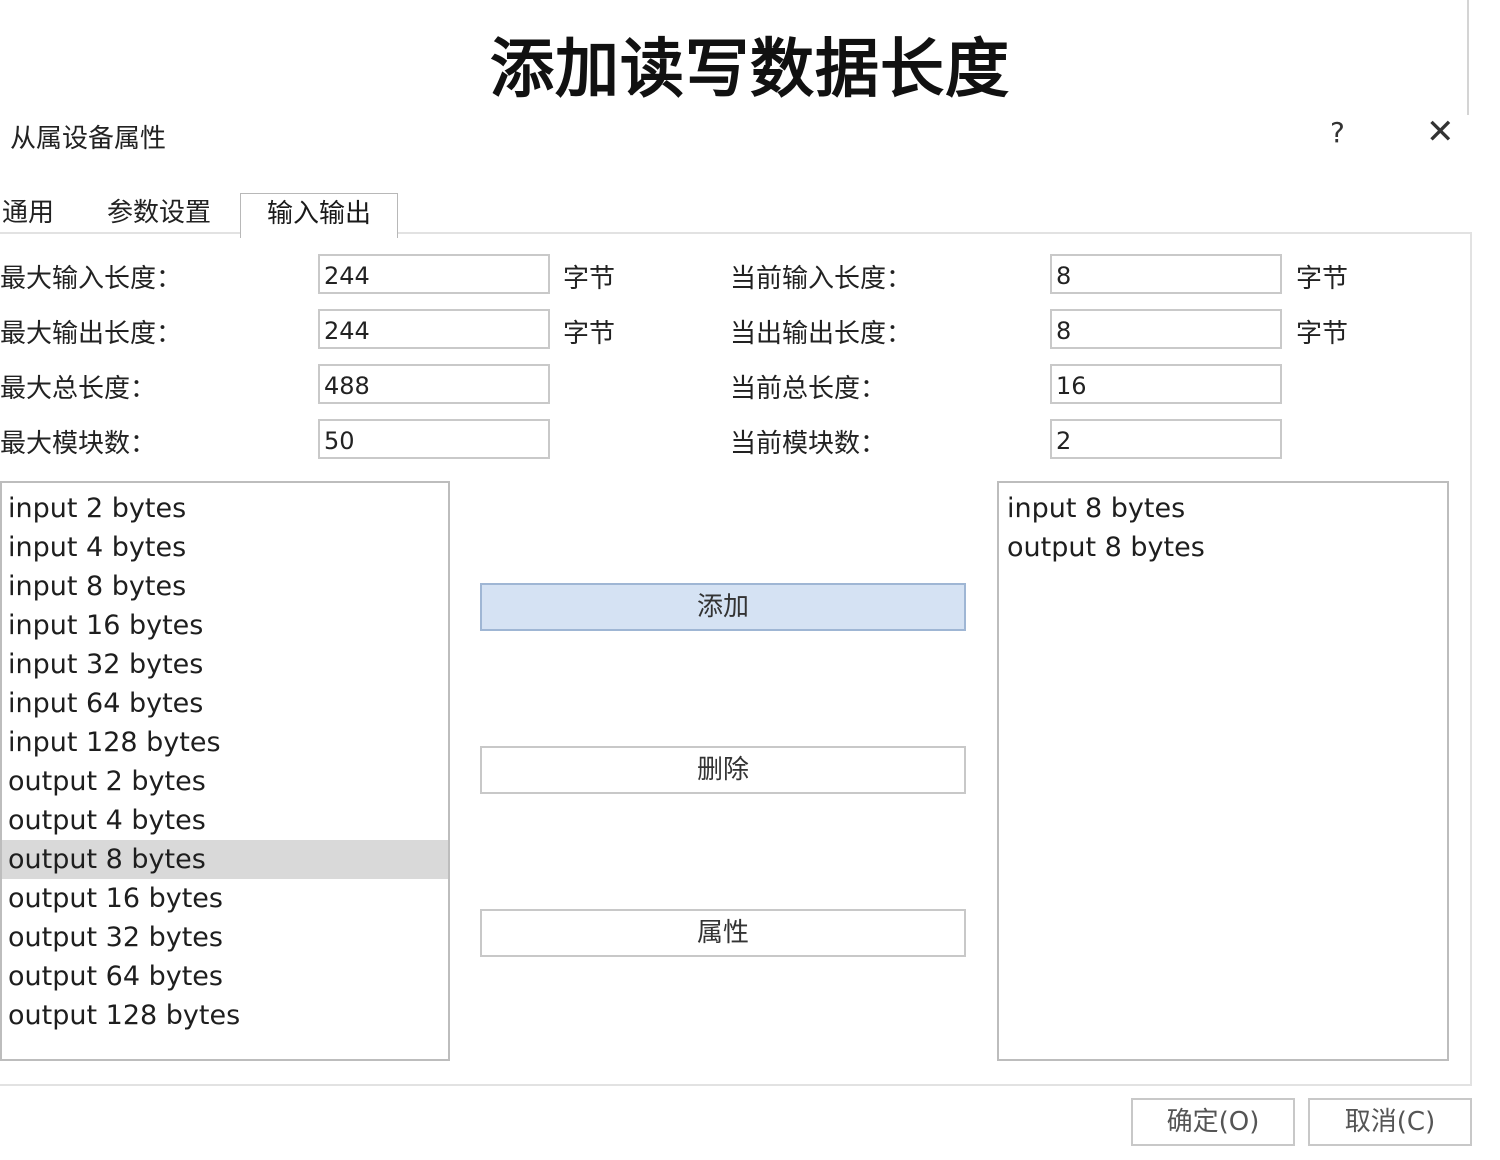  I want to click on max-input-length-field, so click(434, 274).